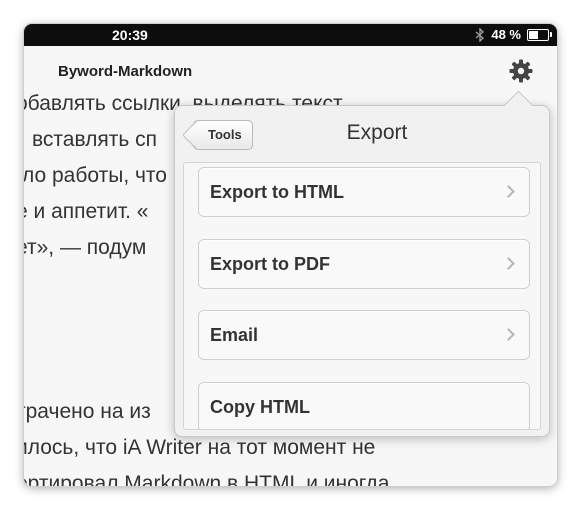  I want to click on back-button-label: Tools, so click(225, 134).